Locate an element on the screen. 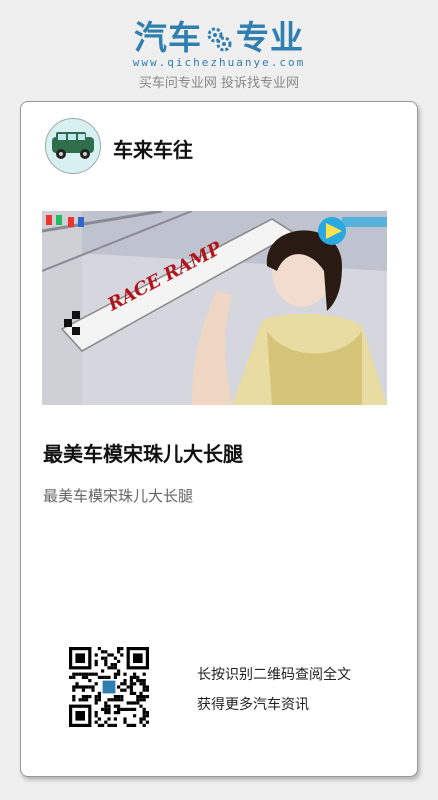 The height and width of the screenshot is (800, 438). car-avatar-icon is located at coordinates (73, 145).